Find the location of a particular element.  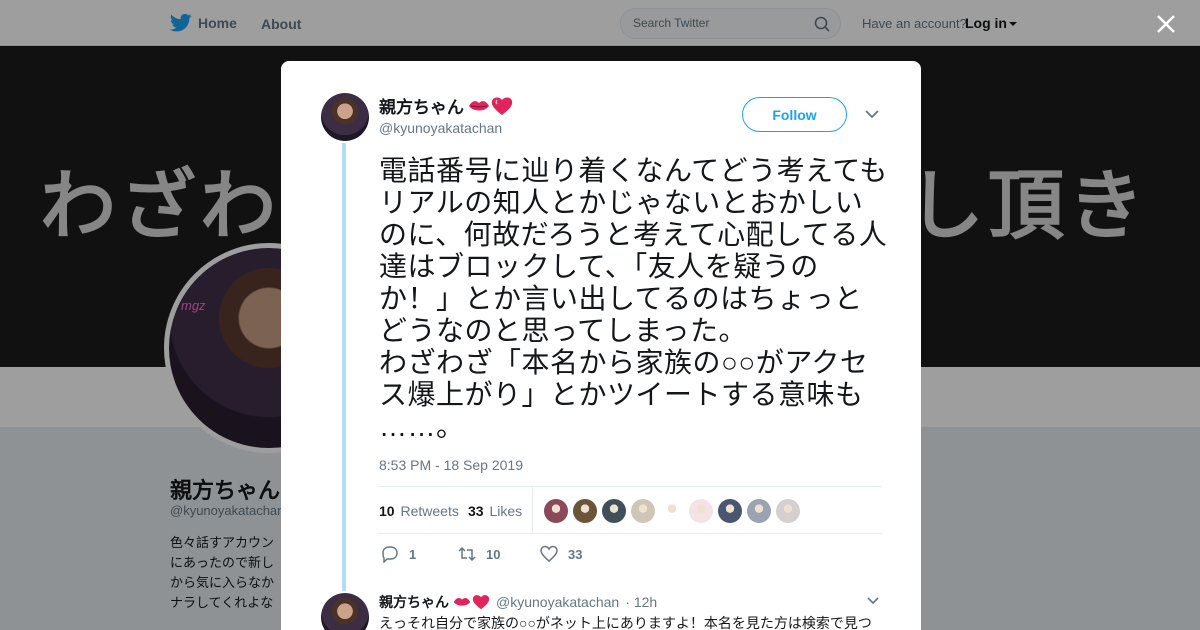

tweet-text-line: 電話番号に辿り着くなんてどう考えても is located at coordinates (633, 170).